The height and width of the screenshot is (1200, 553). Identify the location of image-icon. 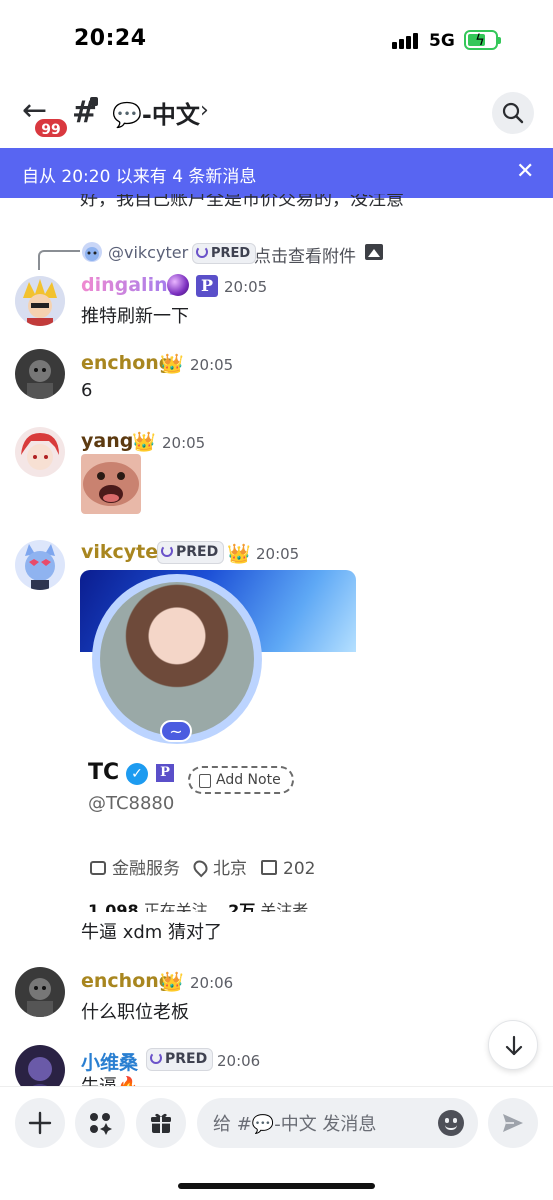
(374, 252).